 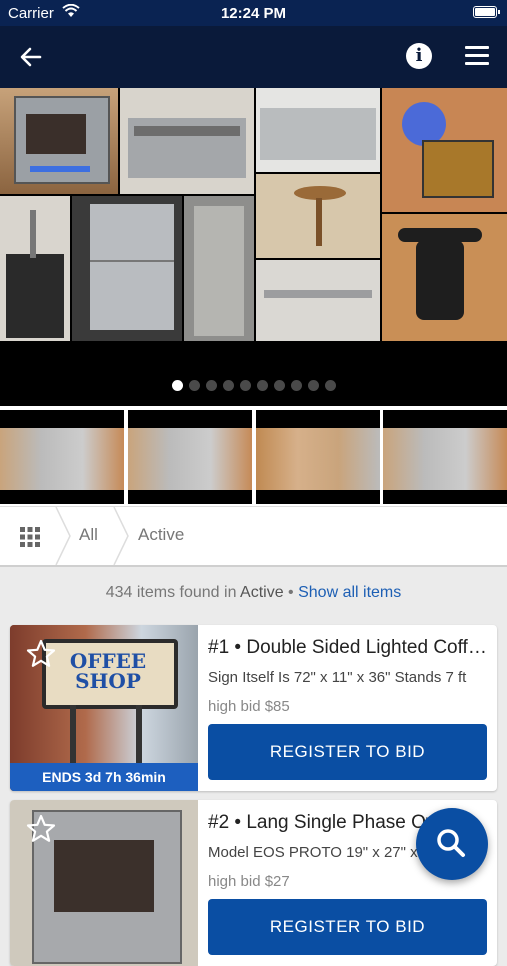 What do you see at coordinates (253, 456) in the screenshot?
I see `thumbnail-strip` at bounding box center [253, 456].